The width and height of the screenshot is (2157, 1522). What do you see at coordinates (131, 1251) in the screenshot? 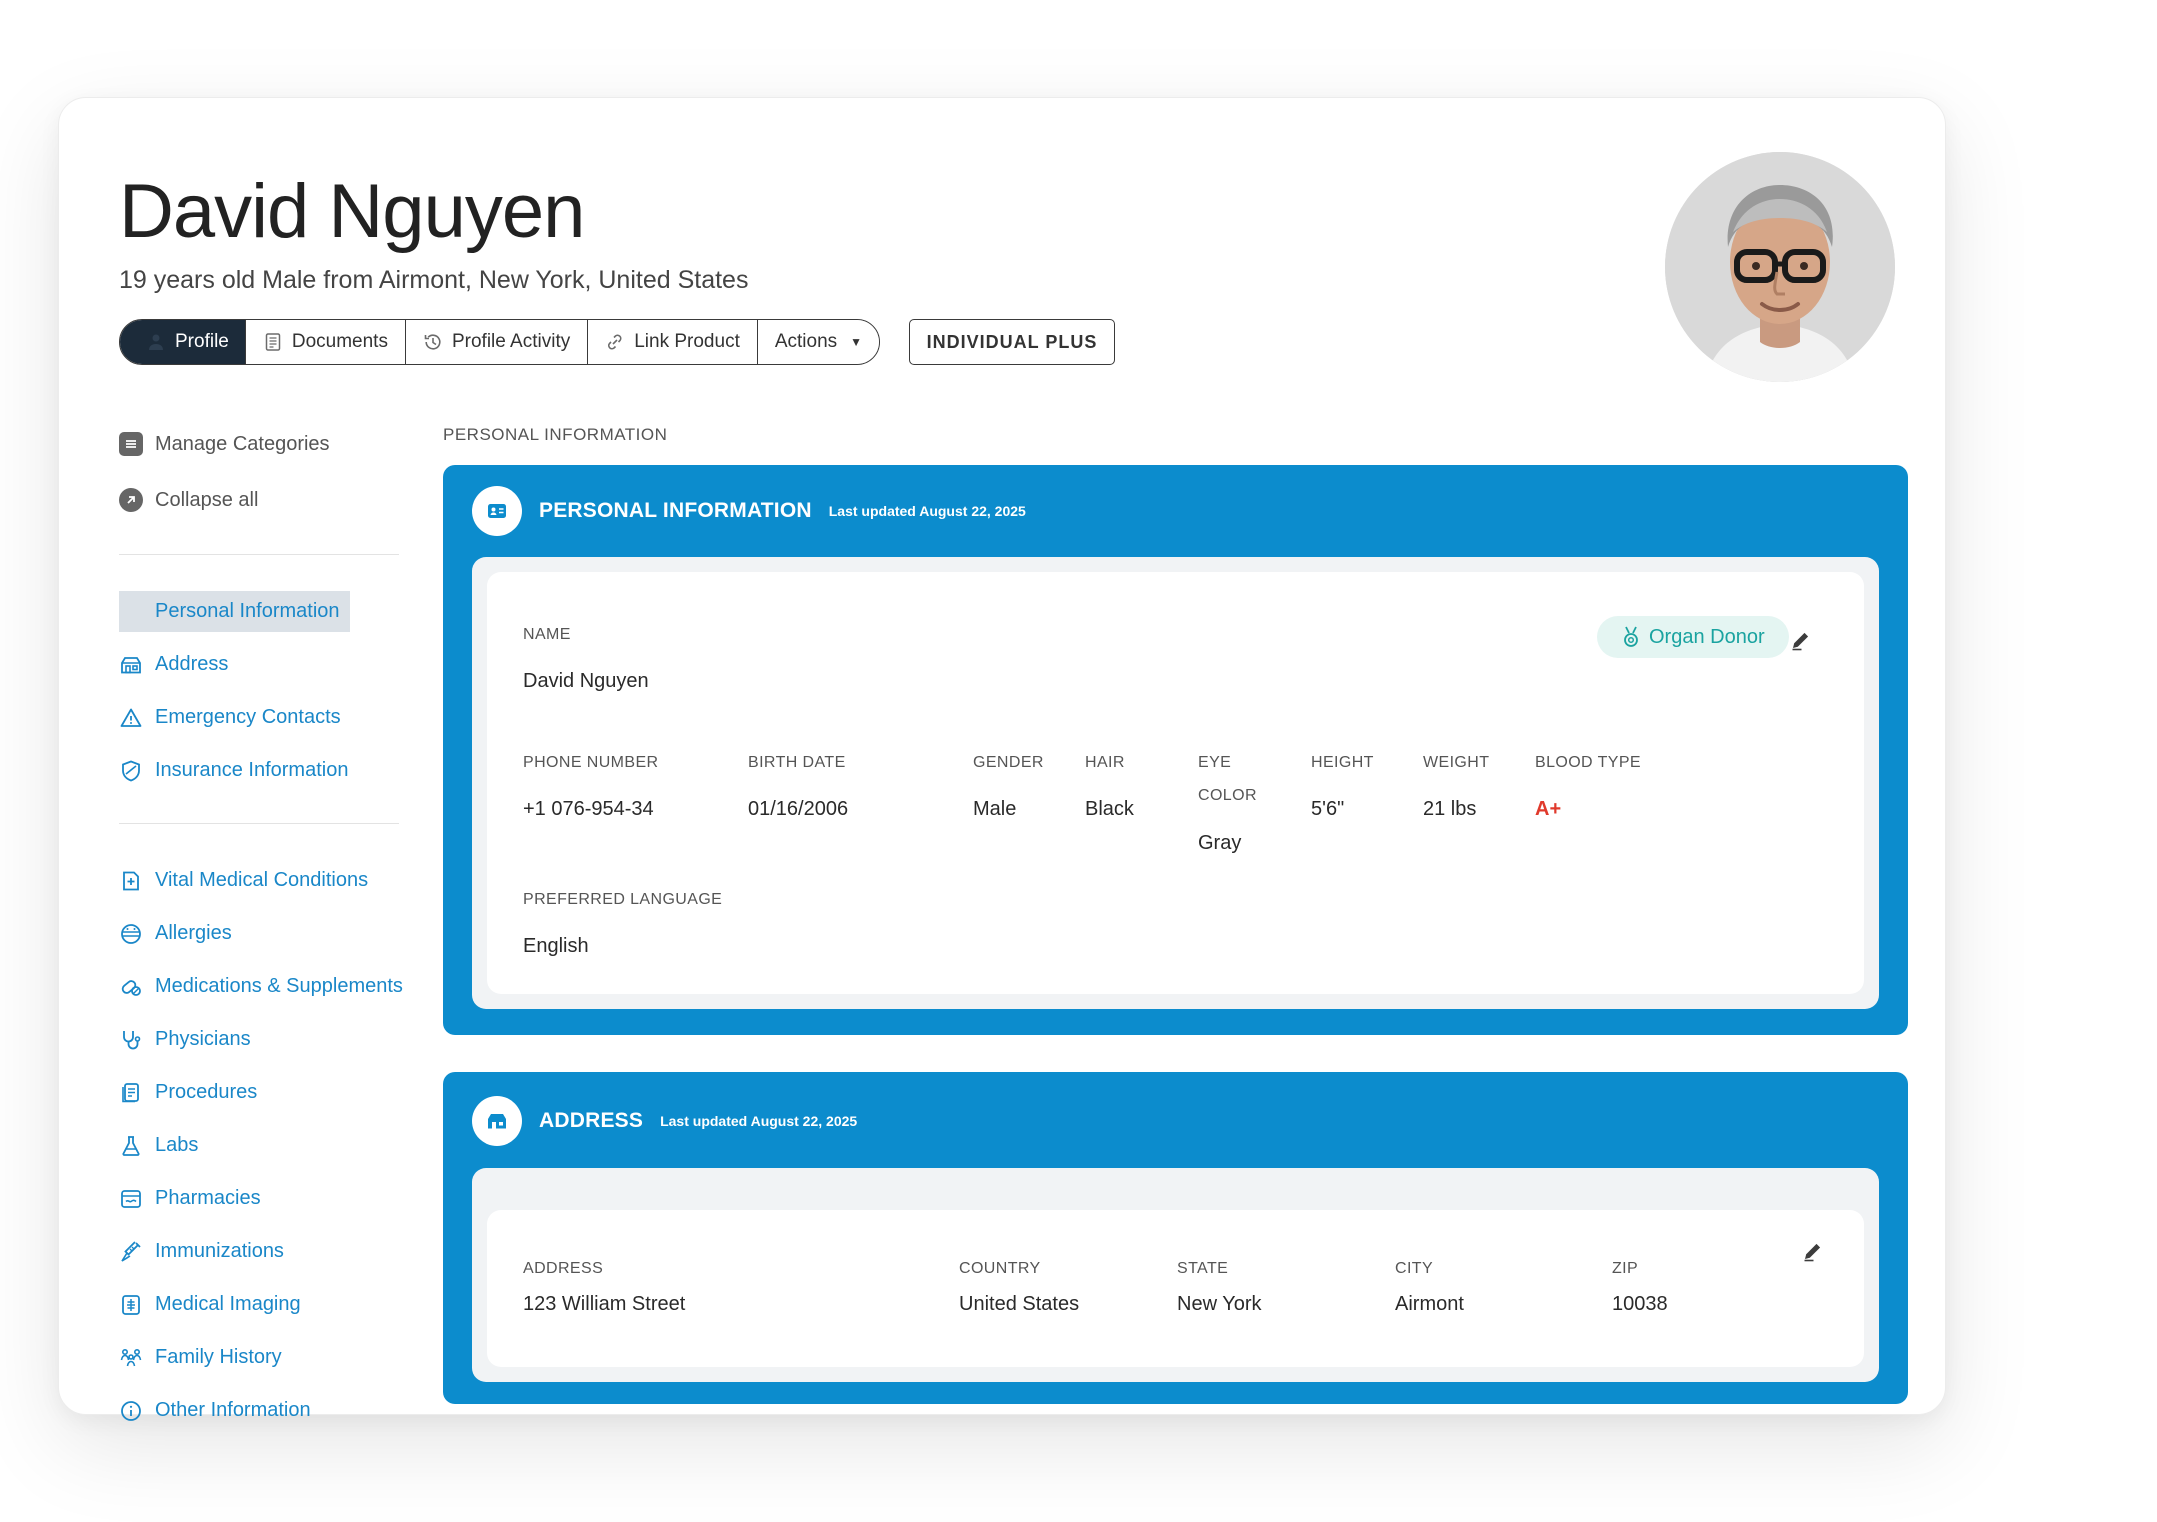
I see `syringe-icon` at bounding box center [131, 1251].